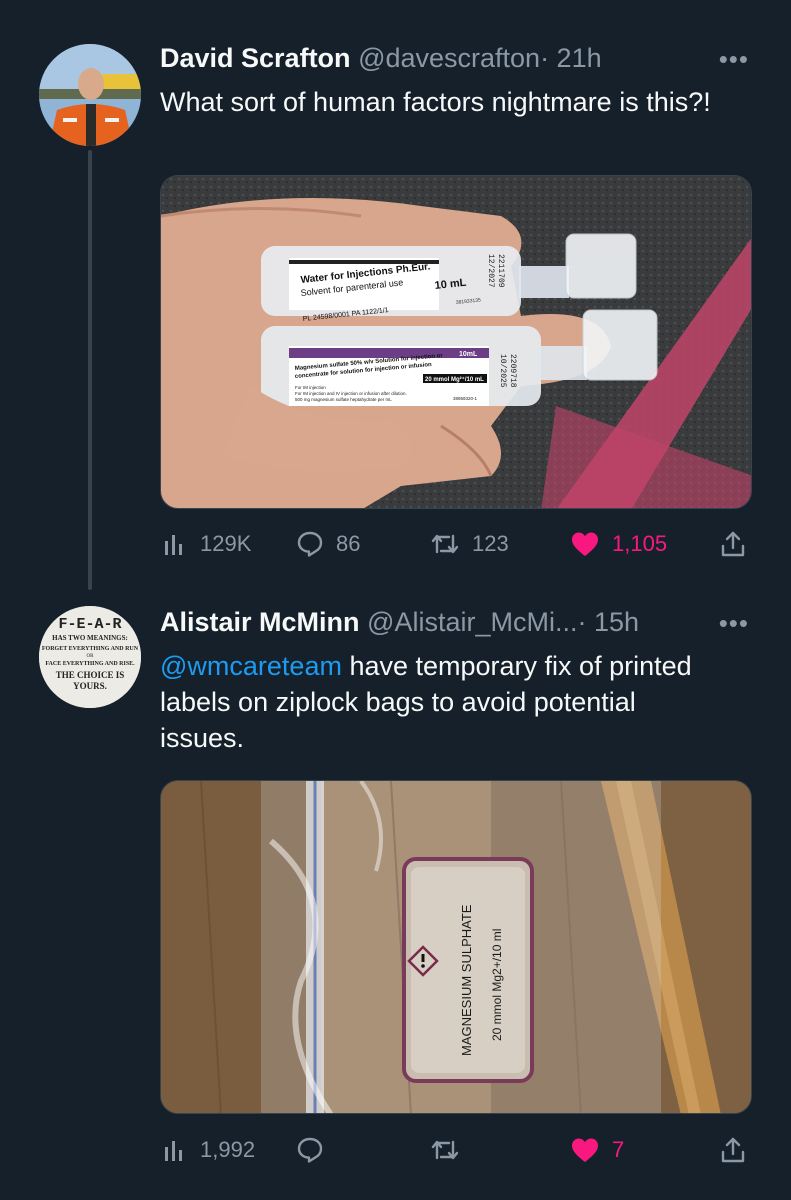 Image resolution: width=791 pixels, height=1200 pixels. Describe the element at coordinates (468, 354) in the screenshot. I see `vial2-volume: 10mL` at that location.